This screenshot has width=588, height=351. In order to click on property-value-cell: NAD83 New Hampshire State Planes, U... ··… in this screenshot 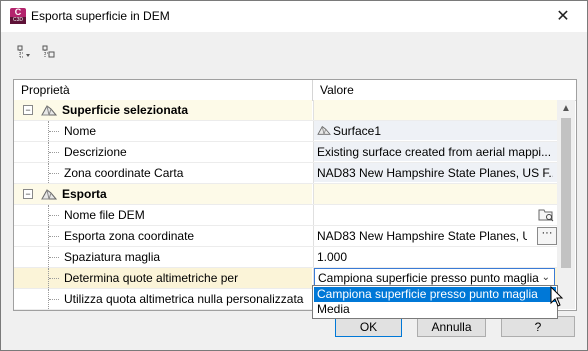, I will do `click(435, 236)`.